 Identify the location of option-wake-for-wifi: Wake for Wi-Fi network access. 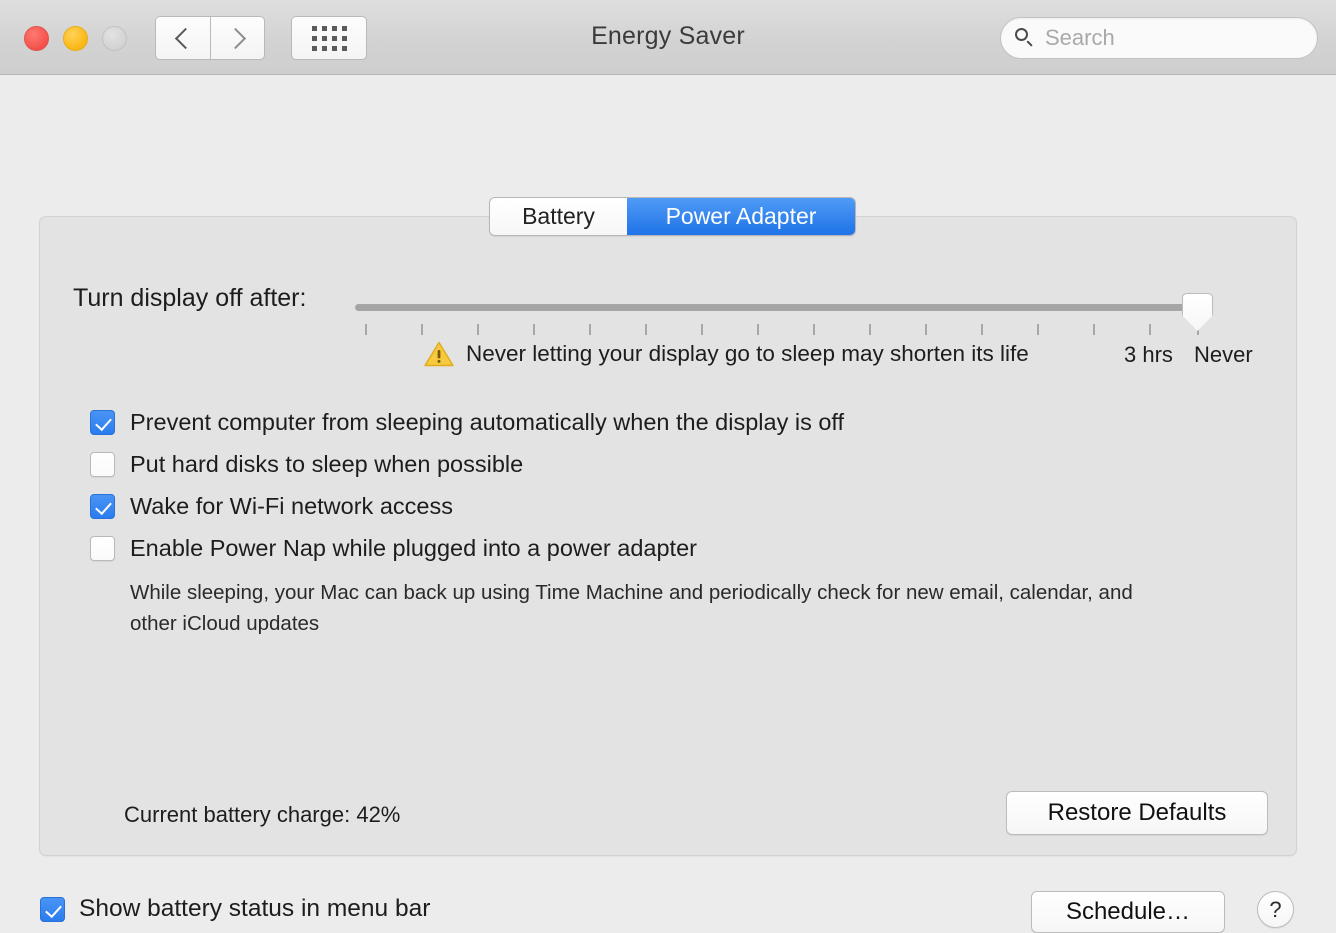
(665, 506).